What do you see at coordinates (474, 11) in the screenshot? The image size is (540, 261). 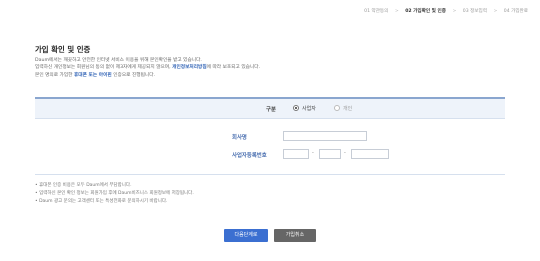 I see `step-3: 03 정보입력` at bounding box center [474, 11].